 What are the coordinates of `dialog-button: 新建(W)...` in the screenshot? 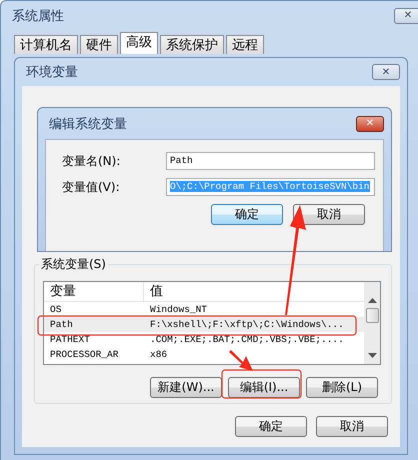 It's located at (186, 387).